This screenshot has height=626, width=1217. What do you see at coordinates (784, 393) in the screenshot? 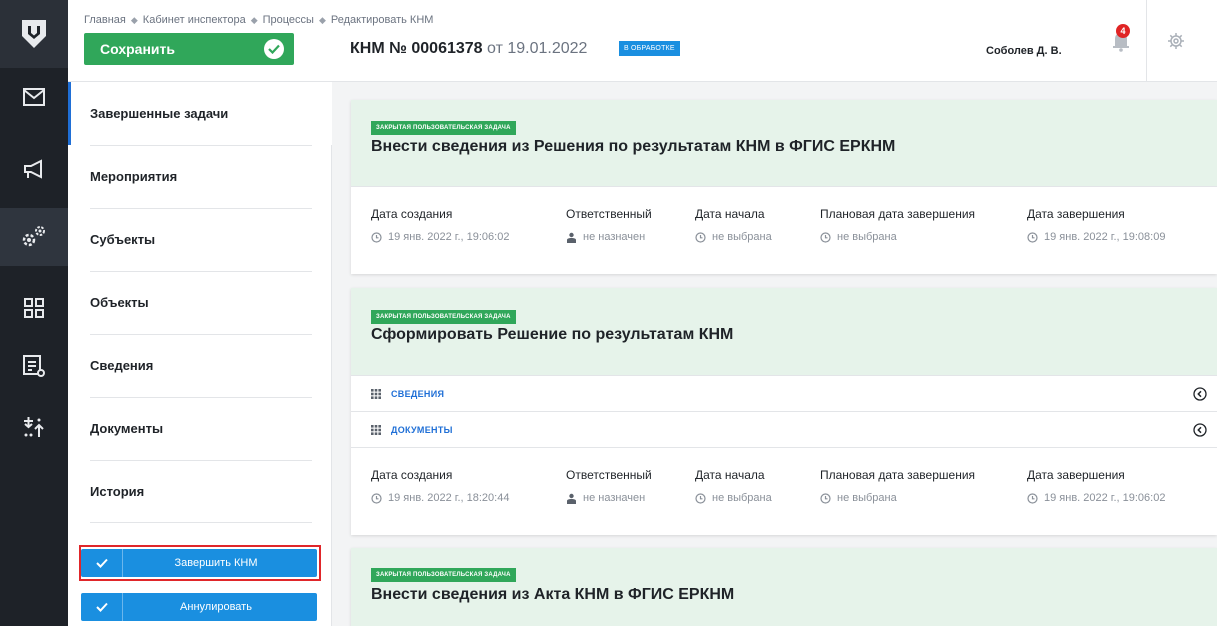
I see `expand-info-row: СВЕДЕНИЯ` at bounding box center [784, 393].